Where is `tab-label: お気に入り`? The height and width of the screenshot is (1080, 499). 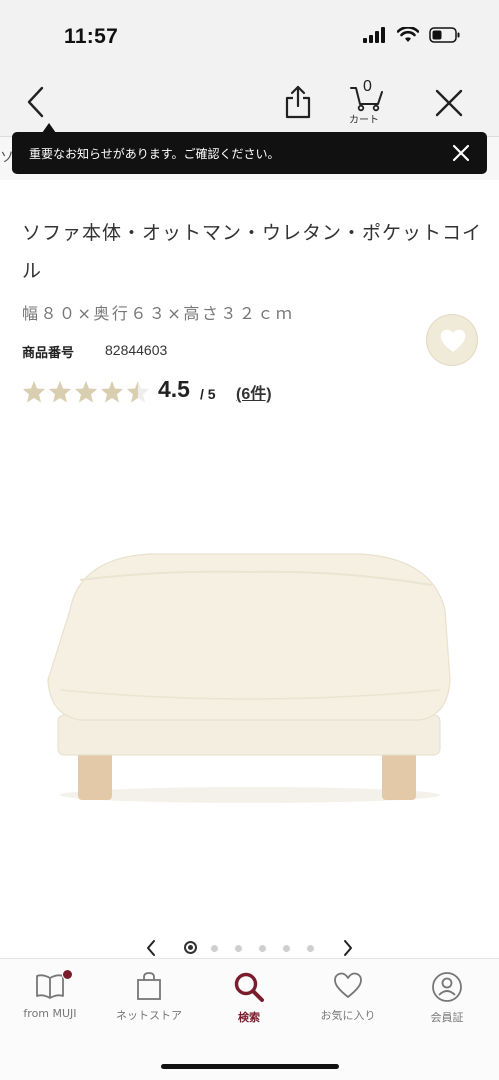 tab-label: お気に入り is located at coordinates (348, 1015).